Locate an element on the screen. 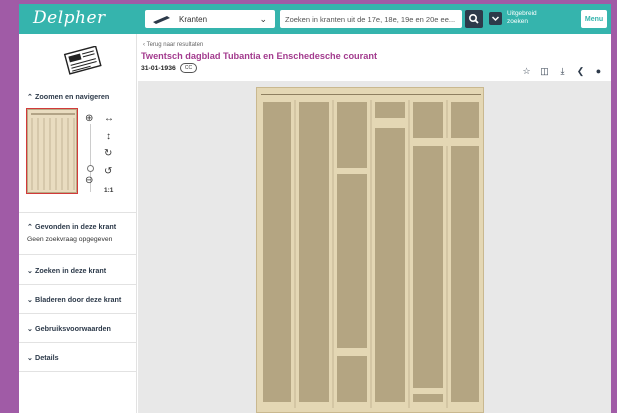 This screenshot has height=413, width=617. viewport-indicator is located at coordinates (52, 151).